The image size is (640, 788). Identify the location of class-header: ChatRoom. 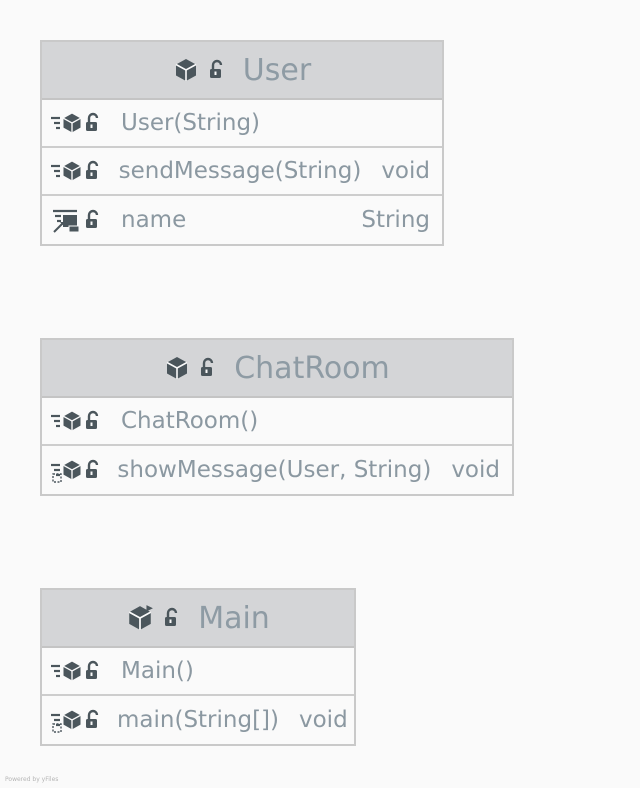
(277, 369).